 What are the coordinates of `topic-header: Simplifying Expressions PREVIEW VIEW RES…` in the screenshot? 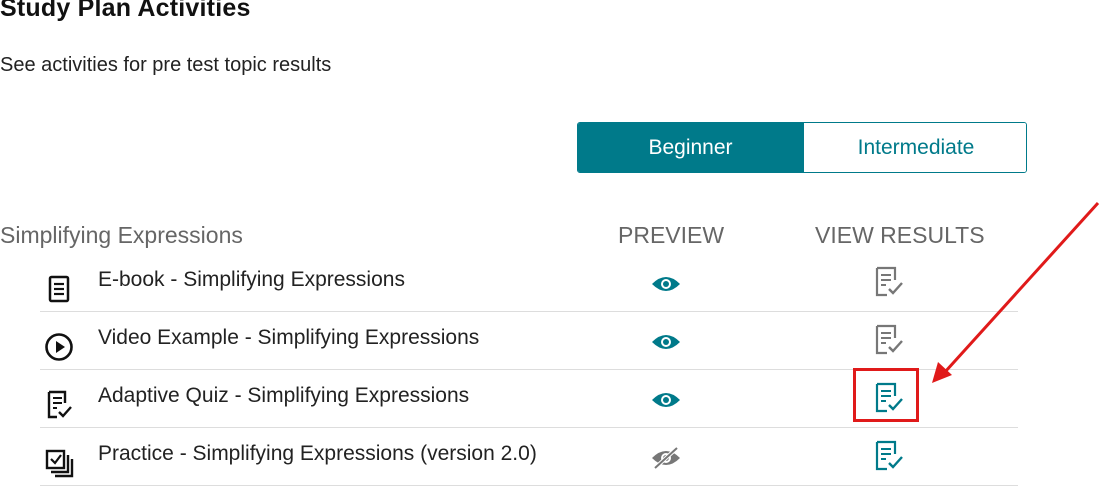 It's located at (550, 239).